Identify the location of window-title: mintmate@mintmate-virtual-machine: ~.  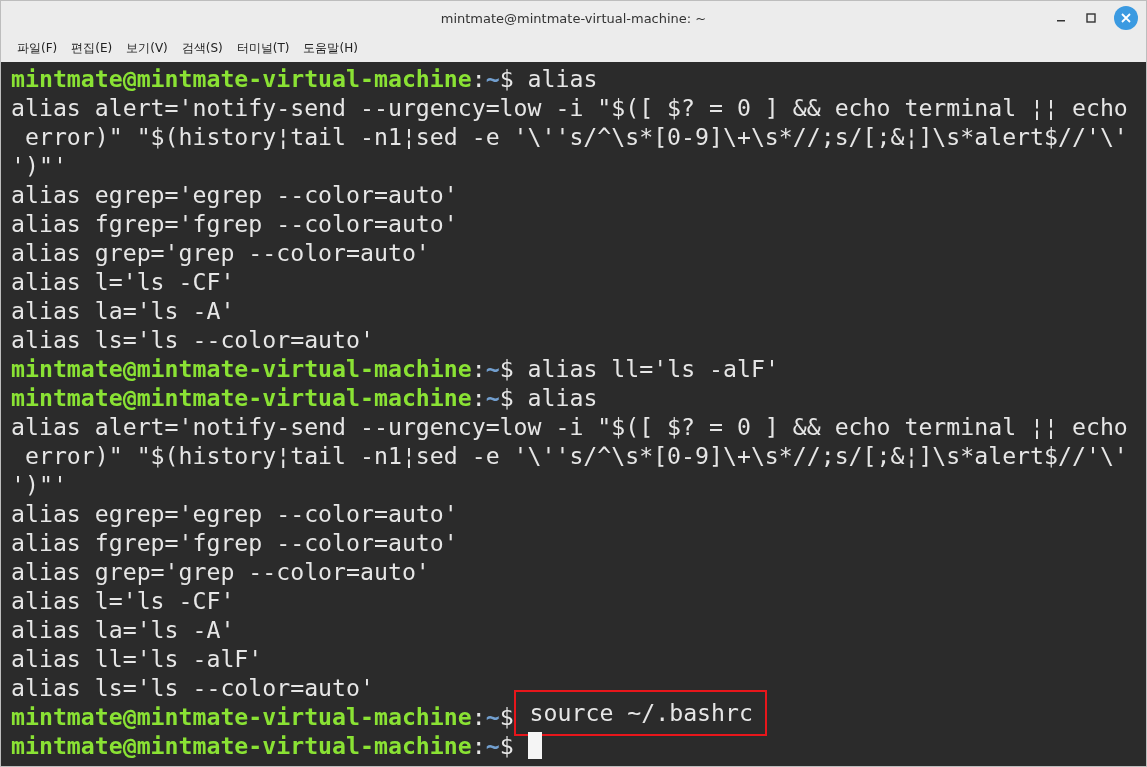
(573, 18).